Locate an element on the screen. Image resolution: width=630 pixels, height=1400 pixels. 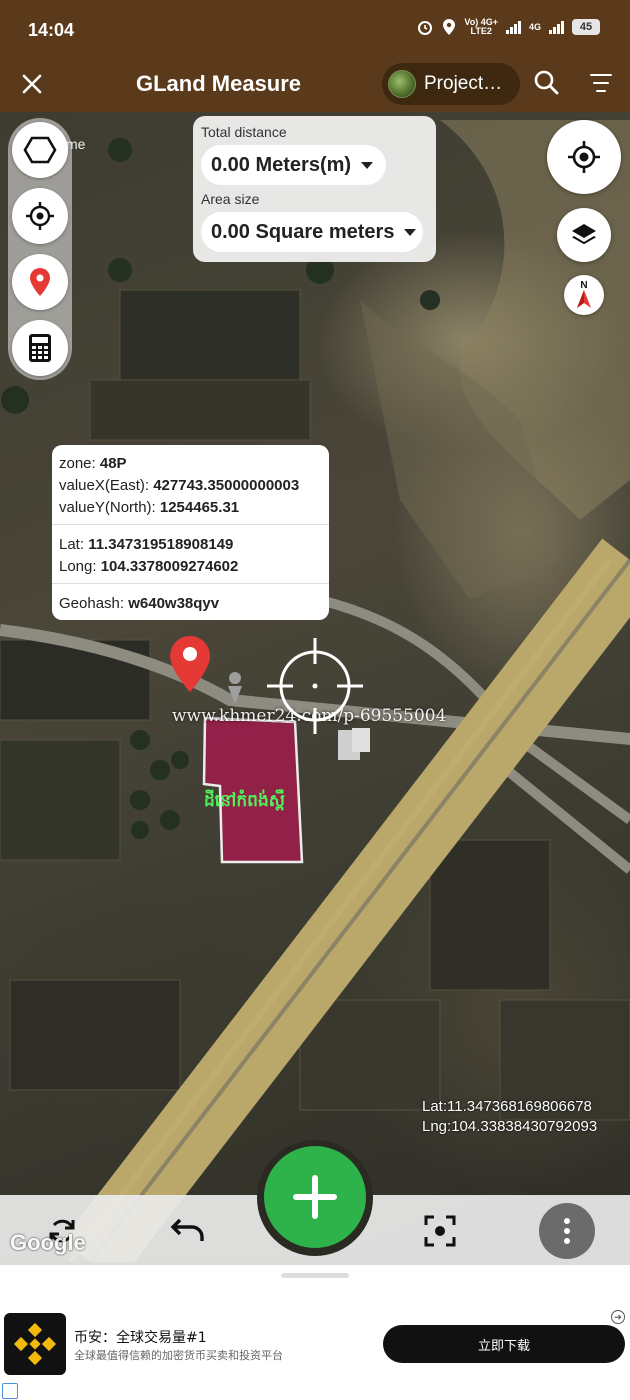
geohash-row: Geohash: w640w38qyv is located at coordinates (139, 603).